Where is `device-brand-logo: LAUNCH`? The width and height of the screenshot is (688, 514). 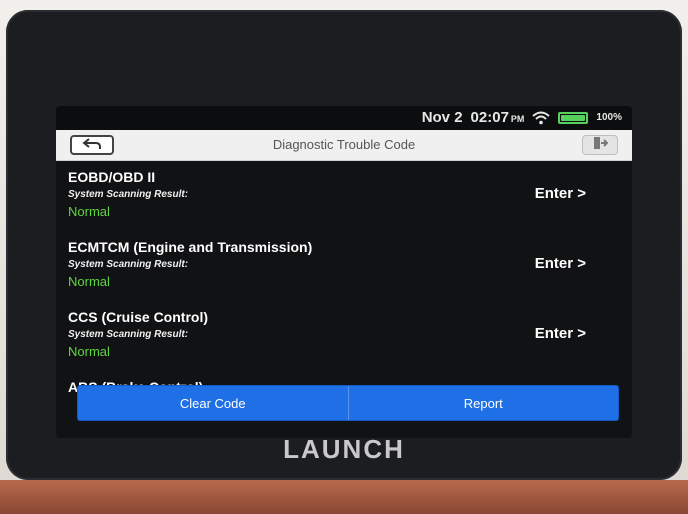
device-brand-logo: LAUNCH is located at coordinates (344, 449).